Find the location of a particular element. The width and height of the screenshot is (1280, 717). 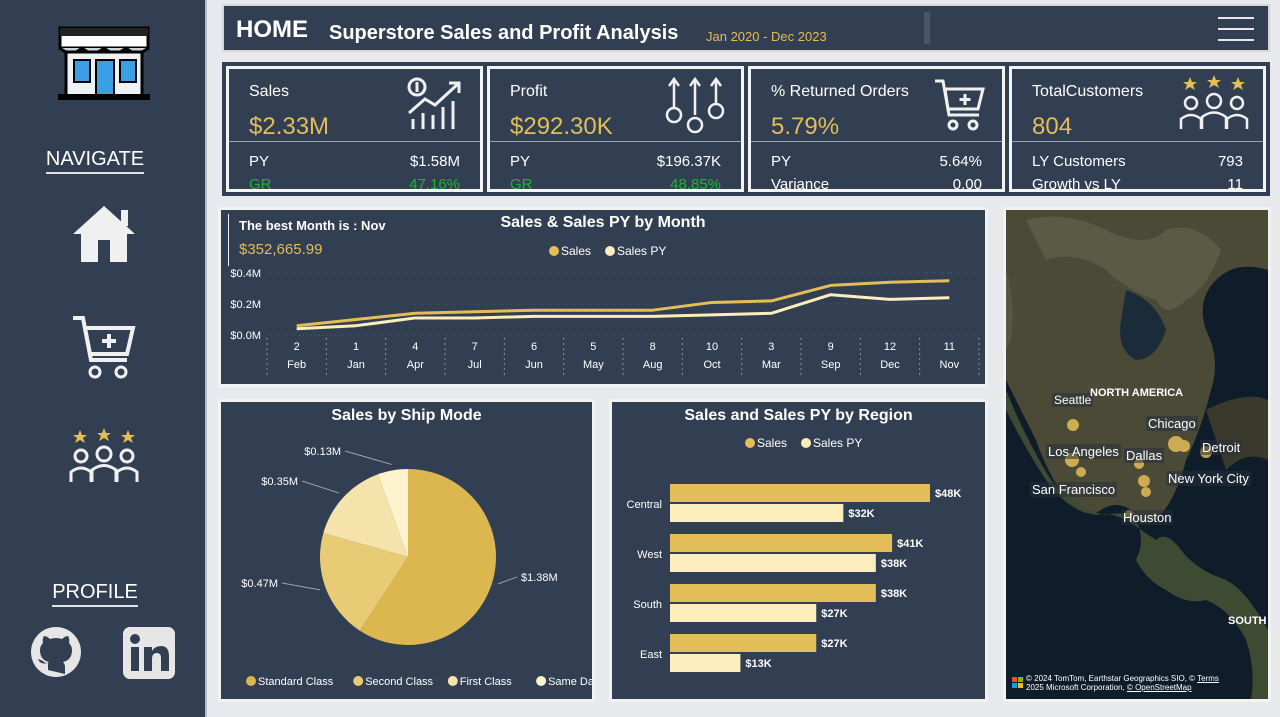

pie-data-label: $0.35M is located at coordinates (279, 482).